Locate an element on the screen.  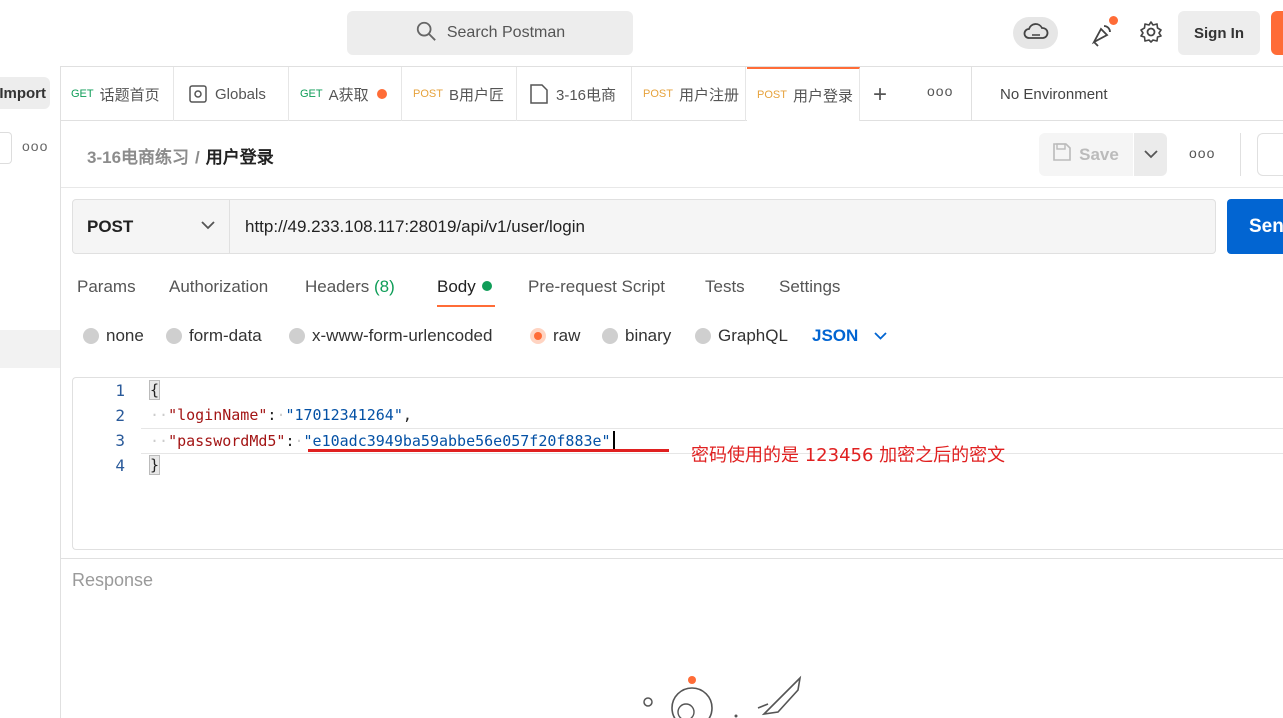
json-value: "e10adc3949ba59abbe56e057f20f883e" is located at coordinates (457, 441).